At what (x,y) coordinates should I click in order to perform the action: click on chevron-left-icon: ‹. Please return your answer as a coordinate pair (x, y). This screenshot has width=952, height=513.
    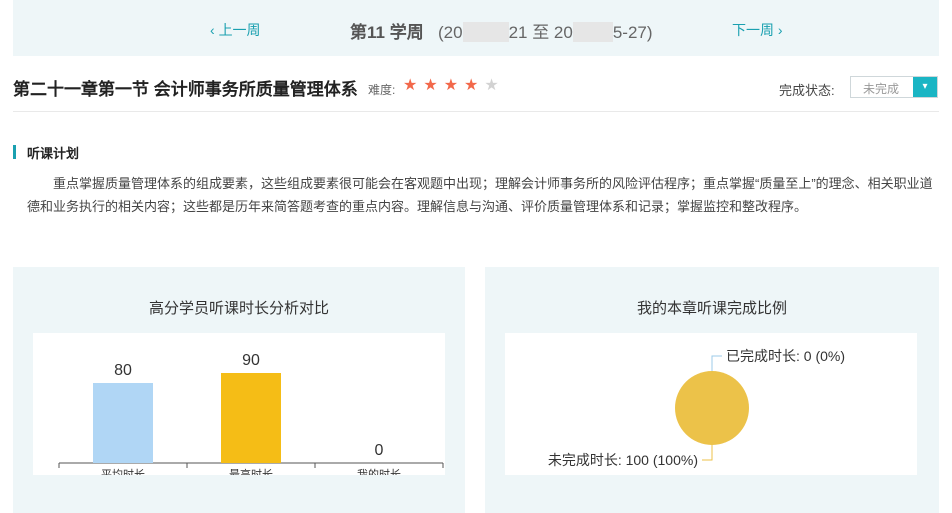
    Looking at the image, I should click on (214, 30).